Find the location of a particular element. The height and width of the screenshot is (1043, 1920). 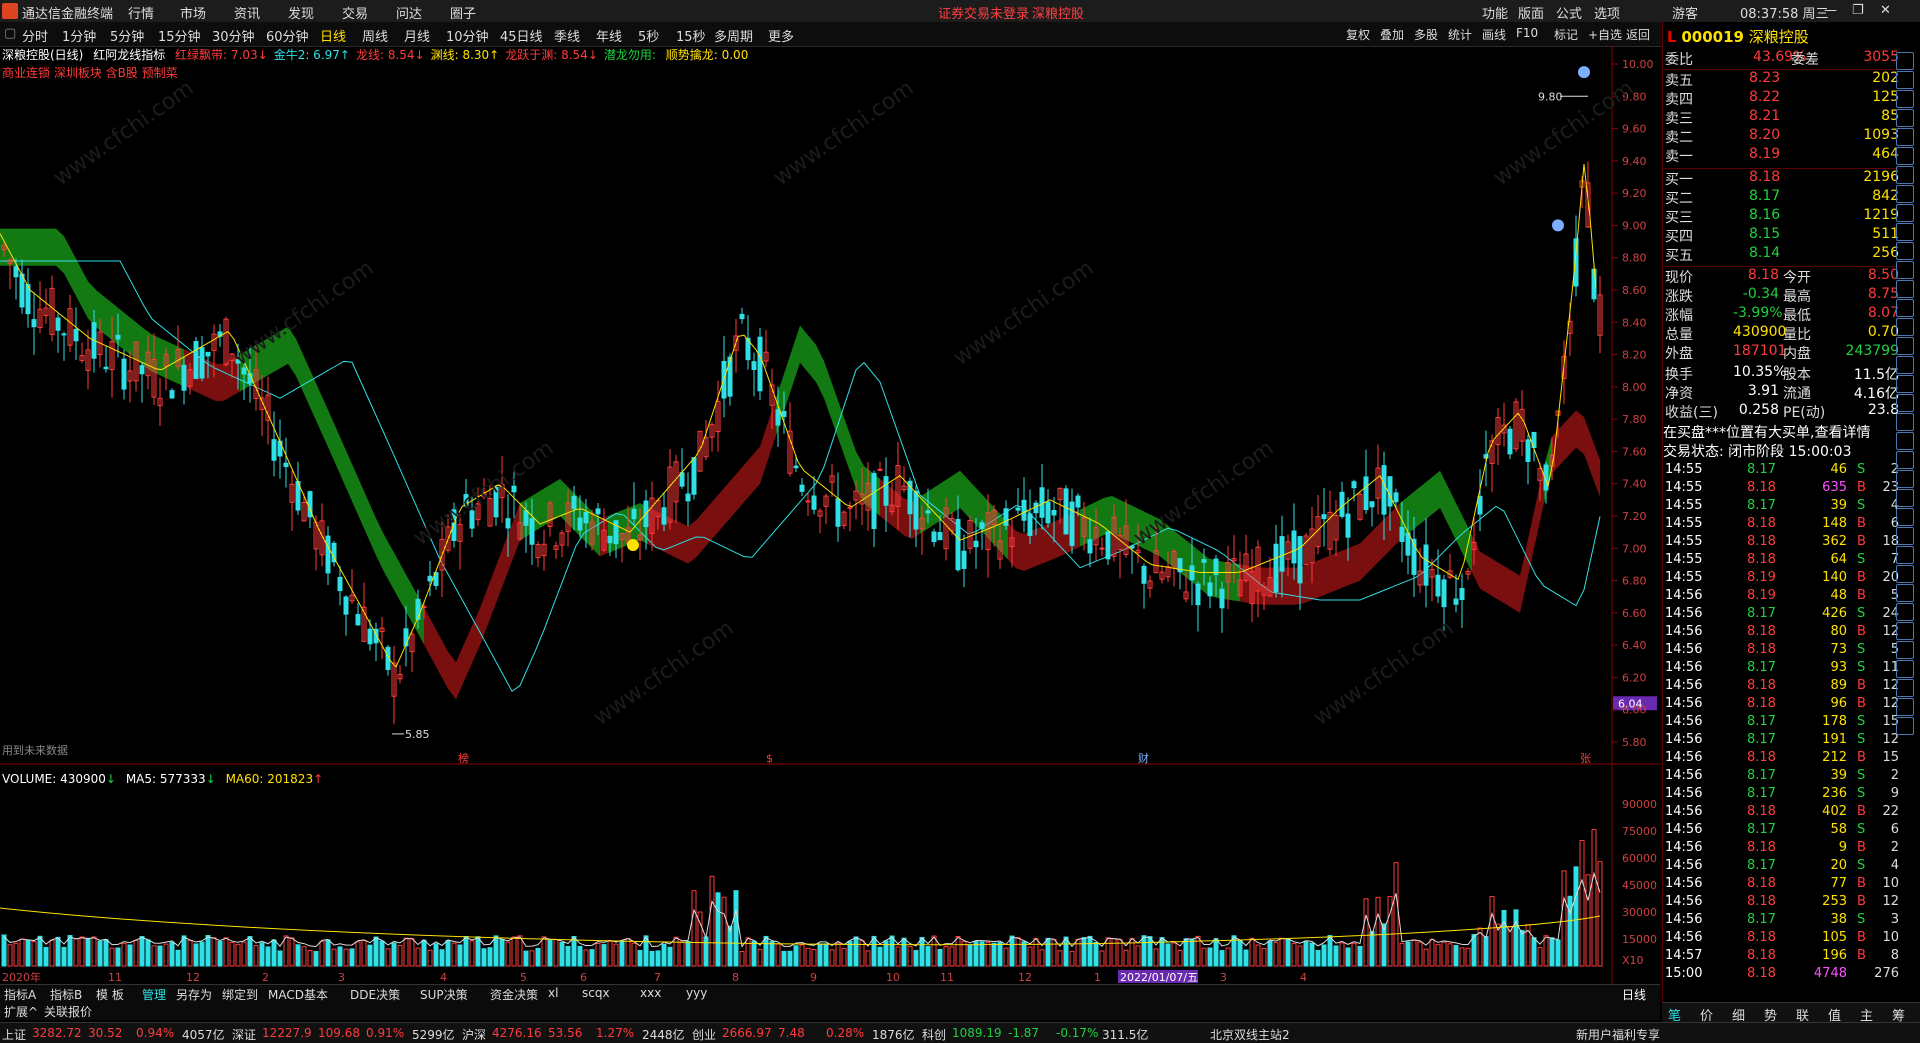

menu-item-circle: 圈子 is located at coordinates (463, 12).